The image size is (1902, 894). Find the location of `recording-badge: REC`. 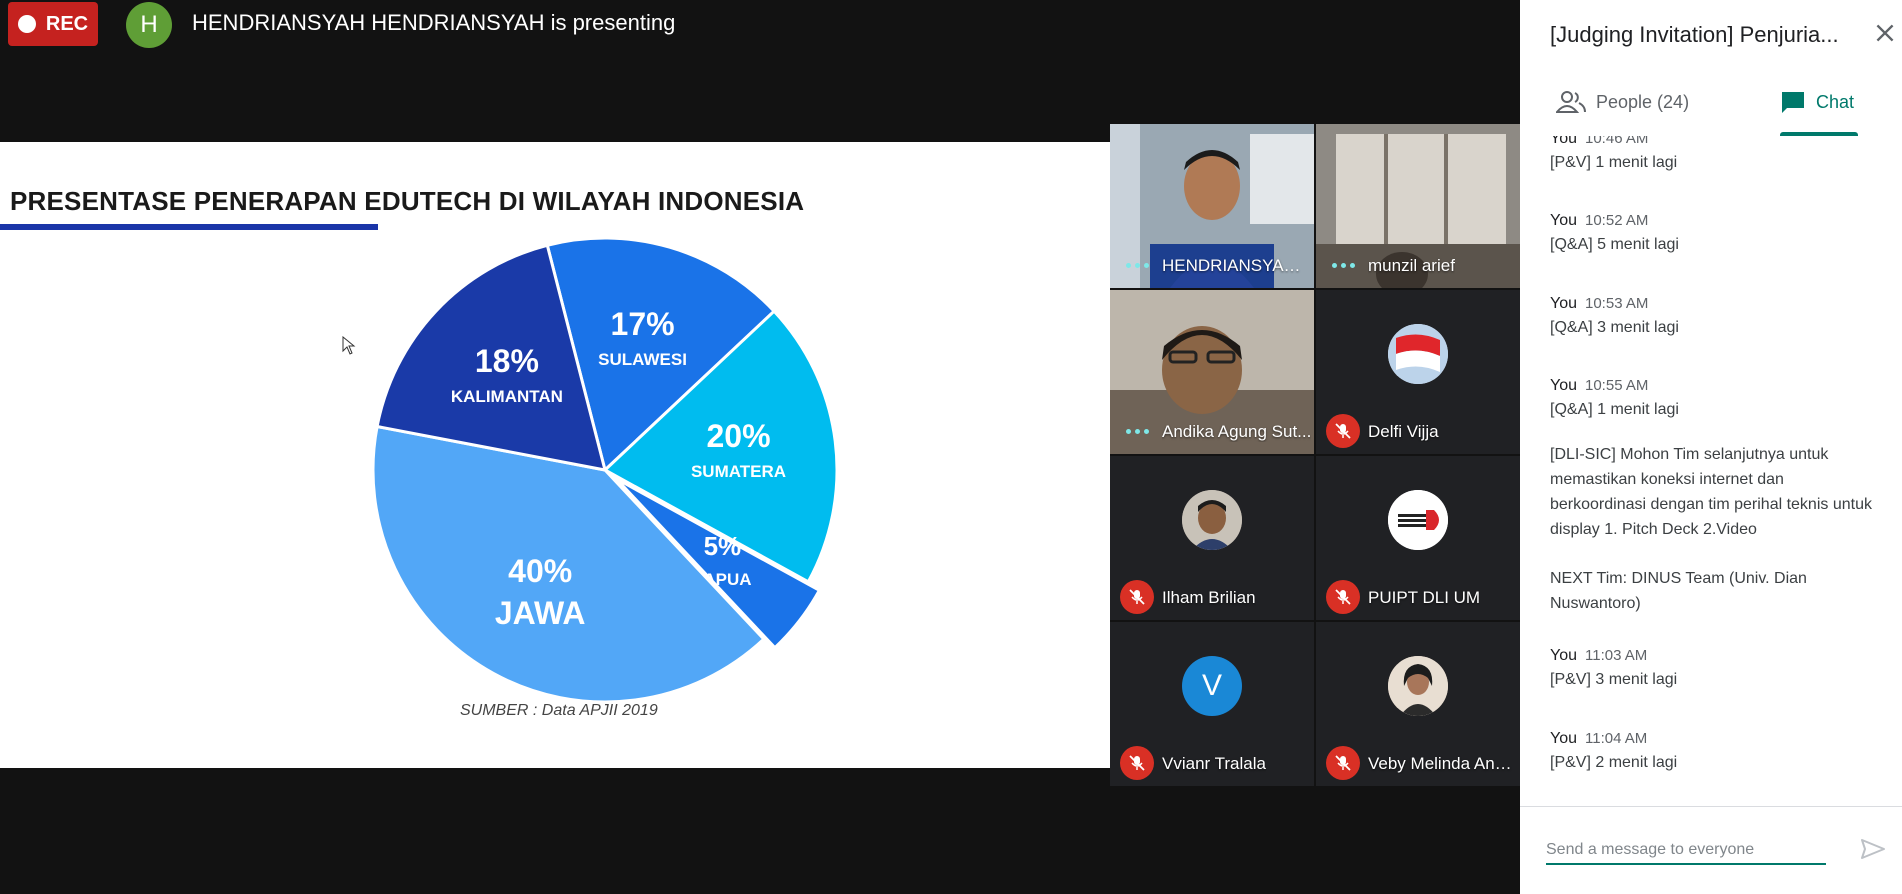

recording-badge: REC is located at coordinates (53, 24).